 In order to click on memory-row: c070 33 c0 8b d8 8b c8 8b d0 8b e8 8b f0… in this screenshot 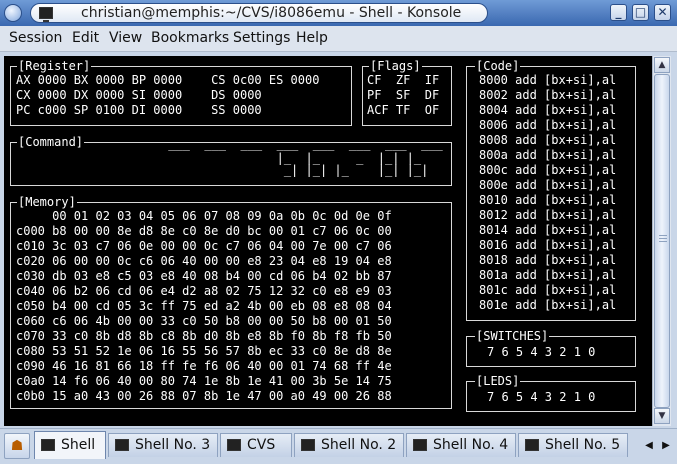, I will do `click(204, 336)`.